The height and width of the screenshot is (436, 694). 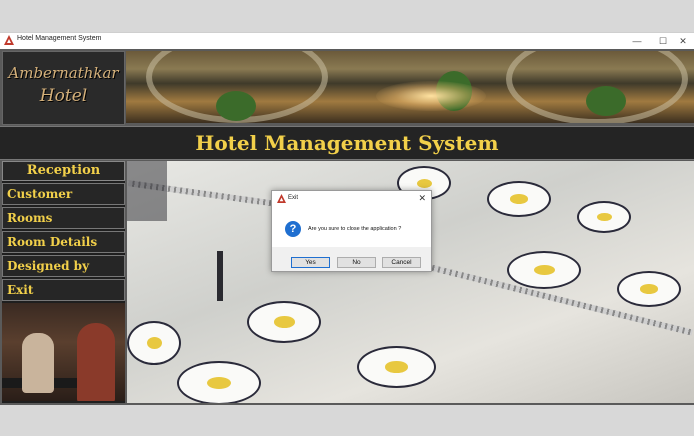 I want to click on minimize-button: —, so click(x=637, y=41).